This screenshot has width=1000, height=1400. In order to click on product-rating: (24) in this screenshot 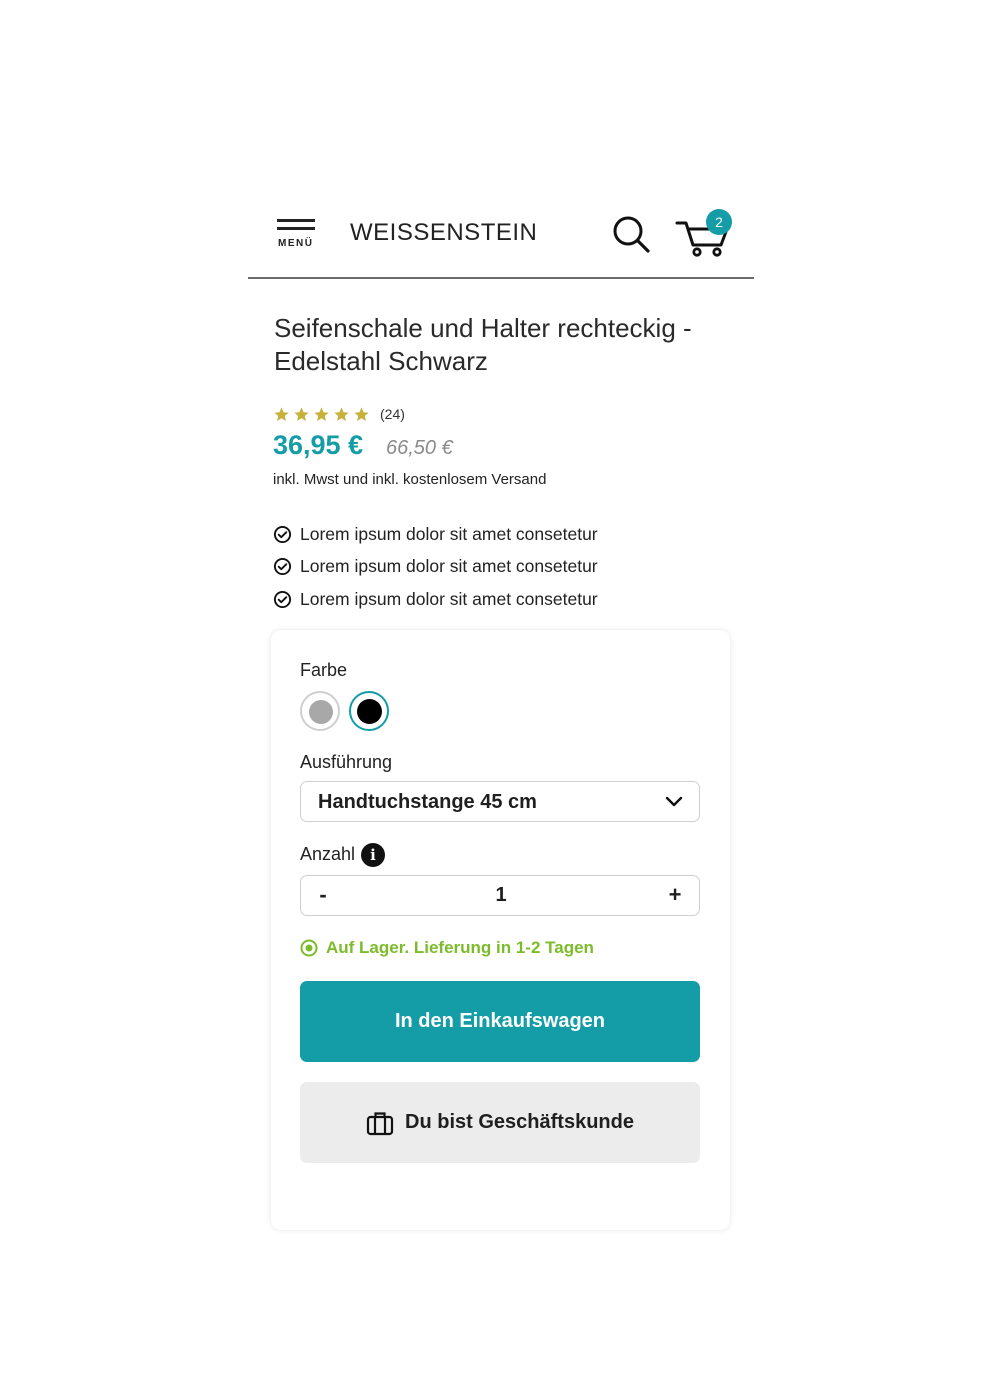, I will do `click(339, 414)`.